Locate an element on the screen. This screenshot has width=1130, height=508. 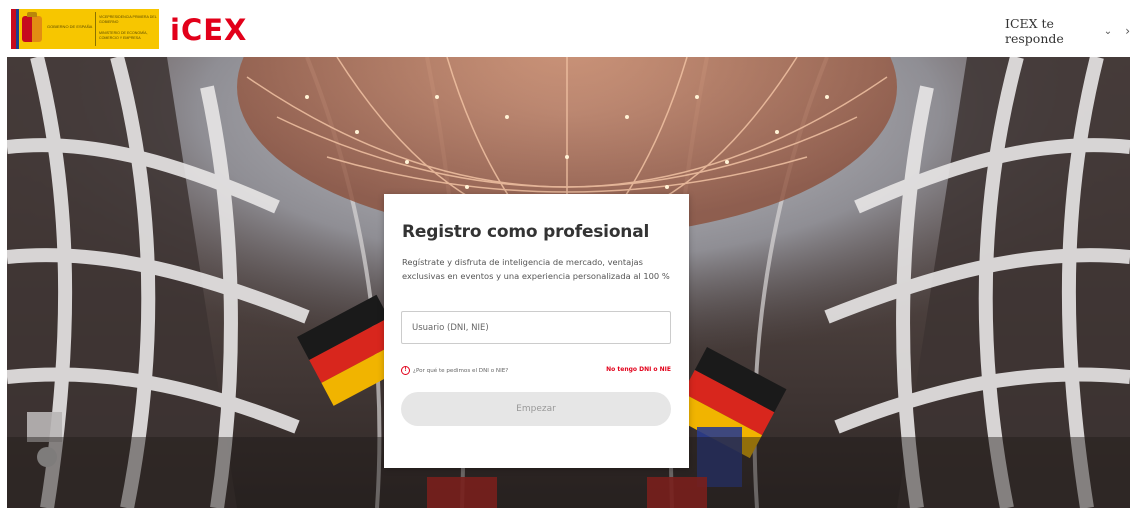
coat-of-arms-icon is located at coordinates (32, 27).